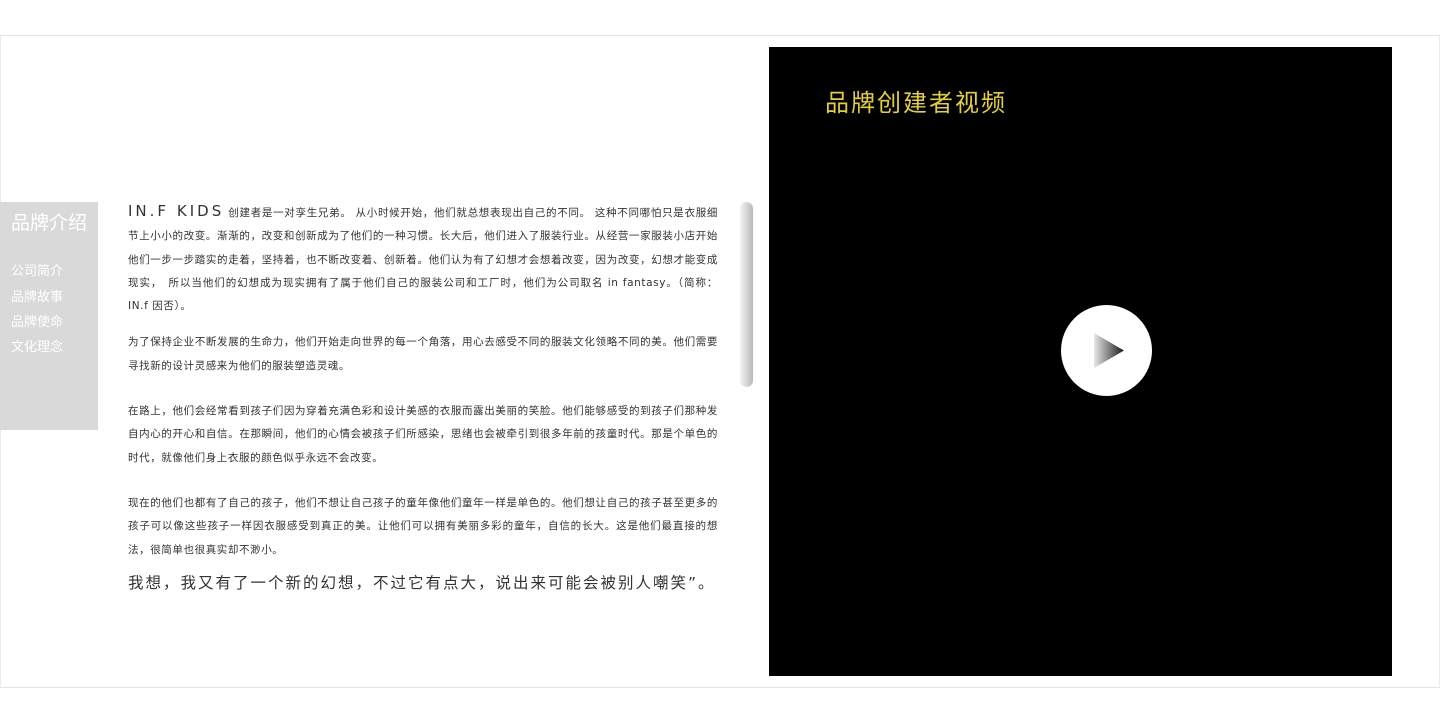  What do you see at coordinates (176, 211) in the screenshot?
I see `brand-name: IN.F KIDS` at bounding box center [176, 211].